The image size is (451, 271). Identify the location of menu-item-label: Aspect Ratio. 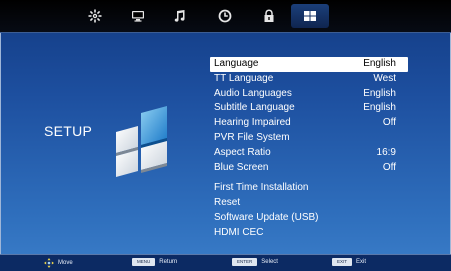
(242, 152).